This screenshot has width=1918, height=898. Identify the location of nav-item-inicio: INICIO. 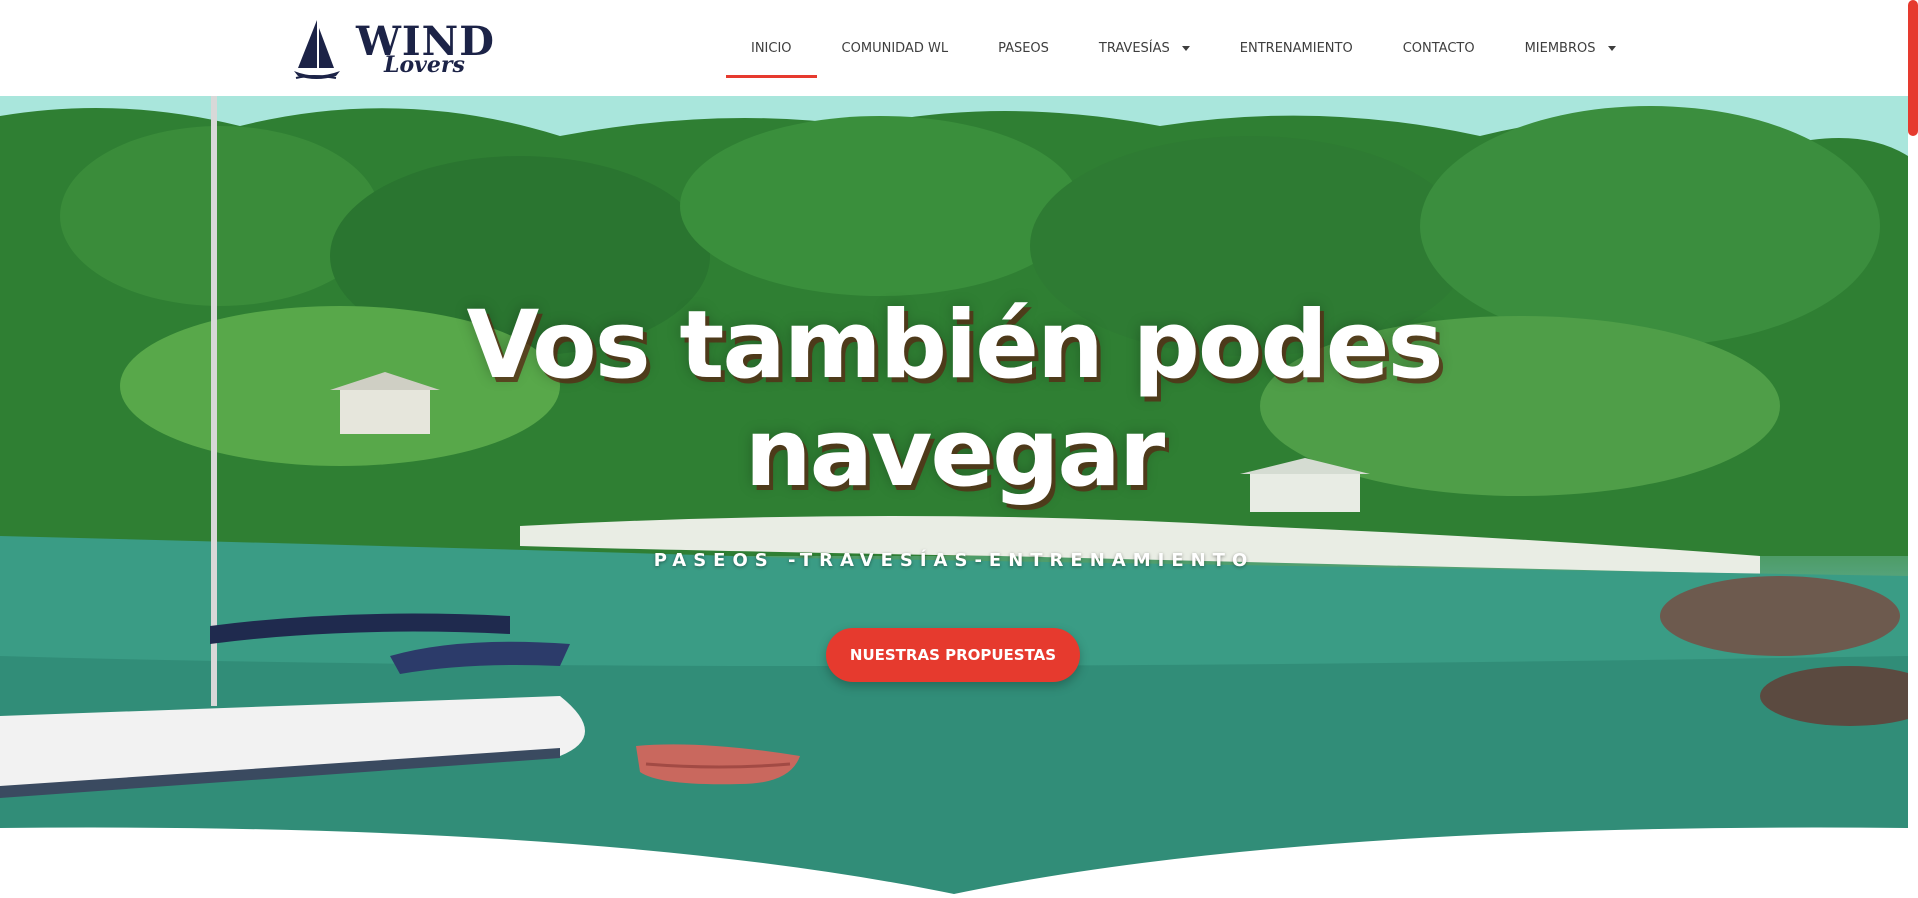
(771, 48).